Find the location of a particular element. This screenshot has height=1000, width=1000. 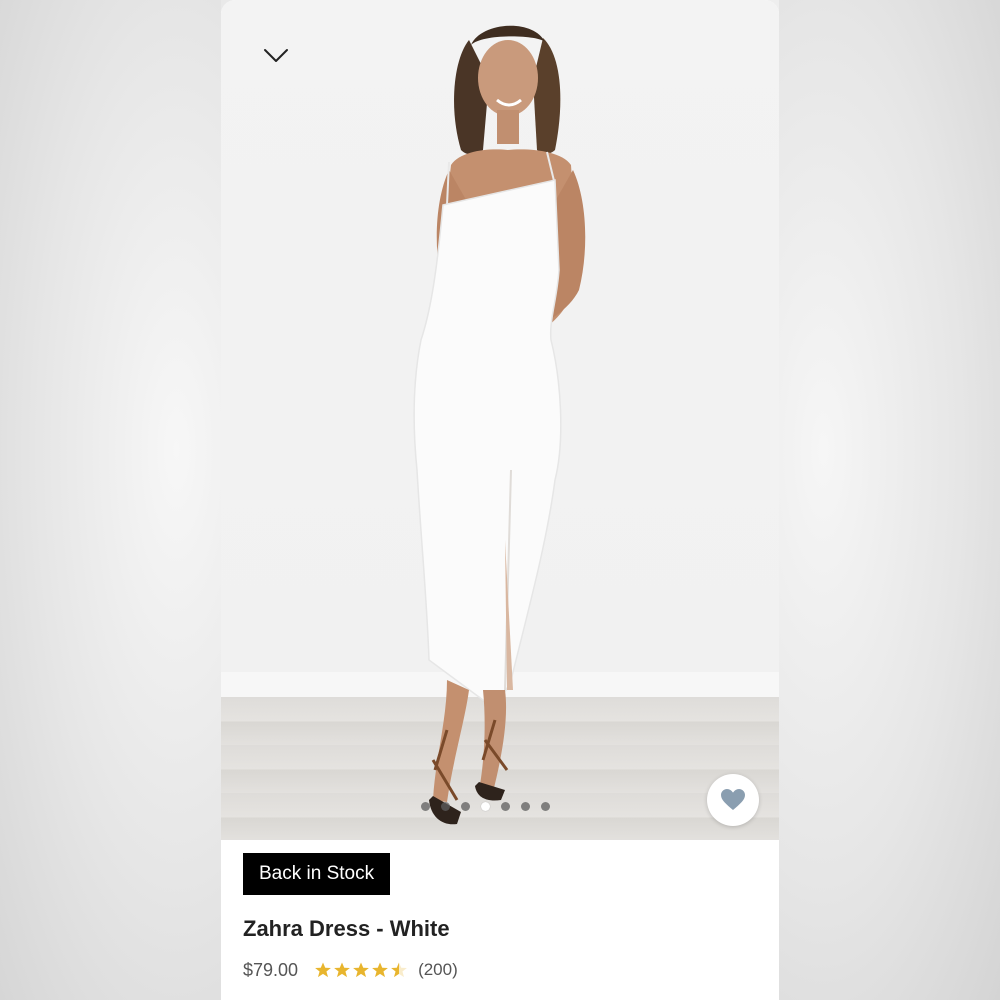

star-rating is located at coordinates (361, 970).